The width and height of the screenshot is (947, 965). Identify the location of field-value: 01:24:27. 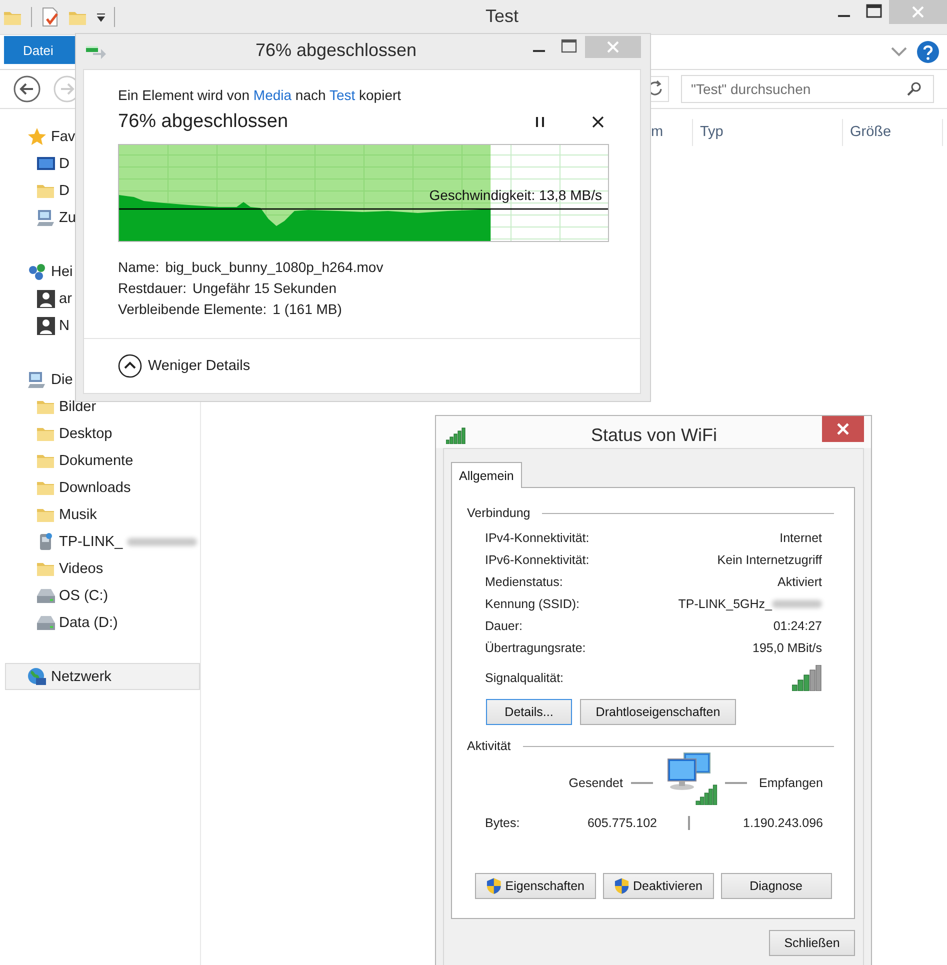
(797, 626).